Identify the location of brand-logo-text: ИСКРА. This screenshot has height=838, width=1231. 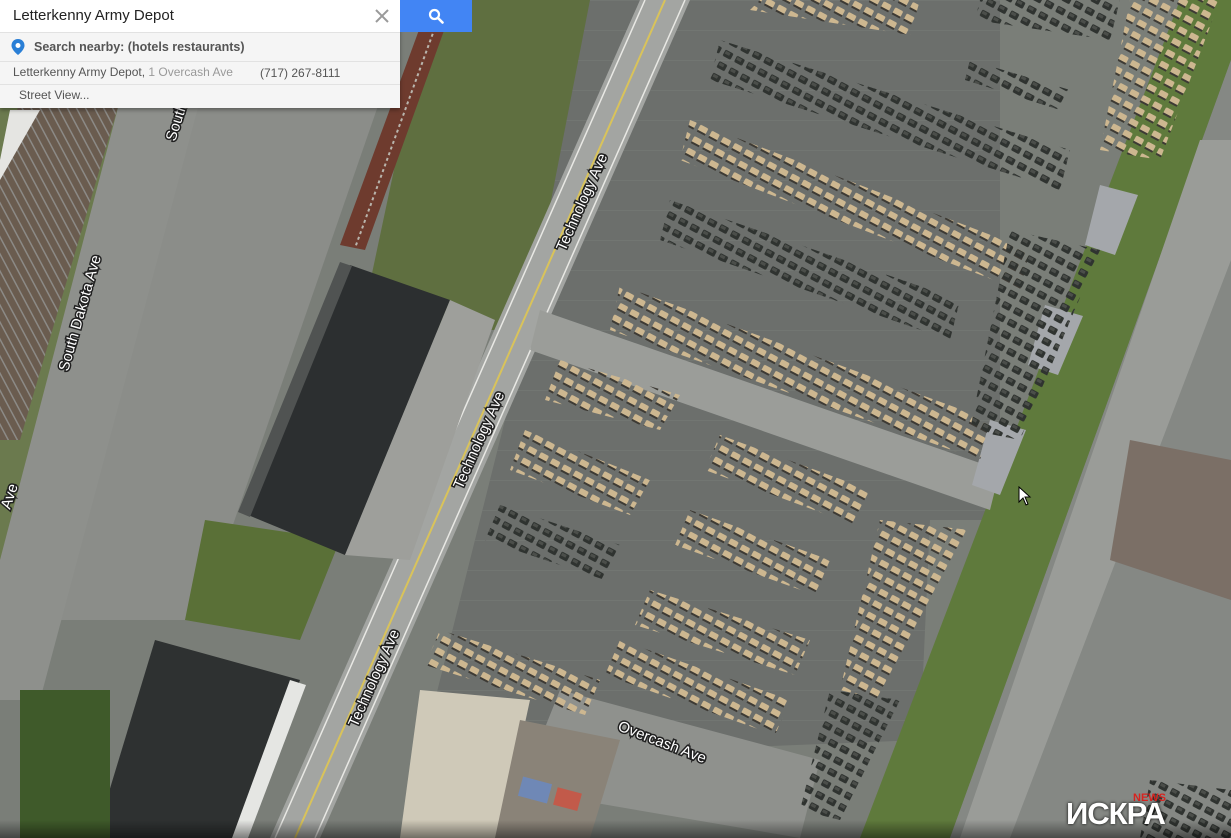
(1116, 813).